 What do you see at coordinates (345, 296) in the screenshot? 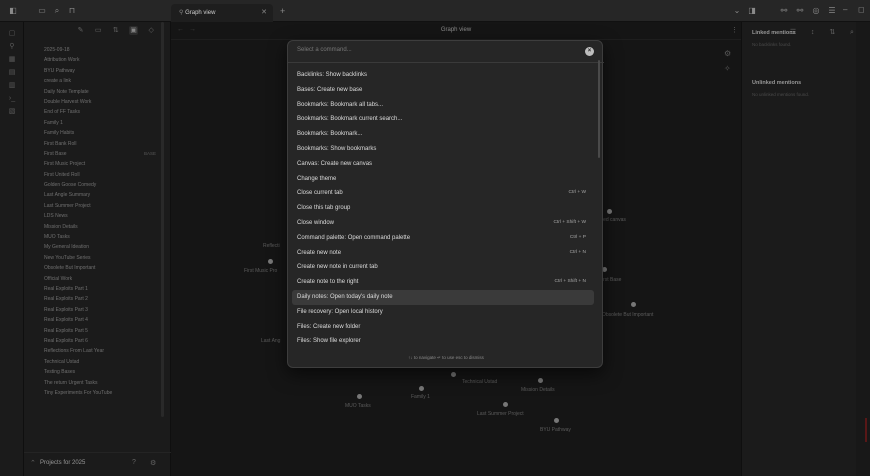
I see `command-label: Daily notes: Open today's daily note` at bounding box center [345, 296].